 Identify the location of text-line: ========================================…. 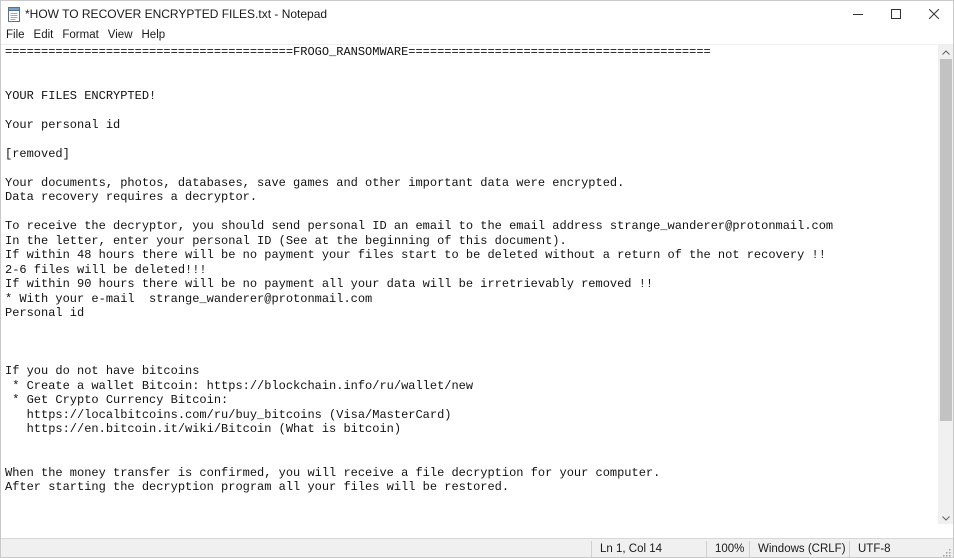
(358, 52).